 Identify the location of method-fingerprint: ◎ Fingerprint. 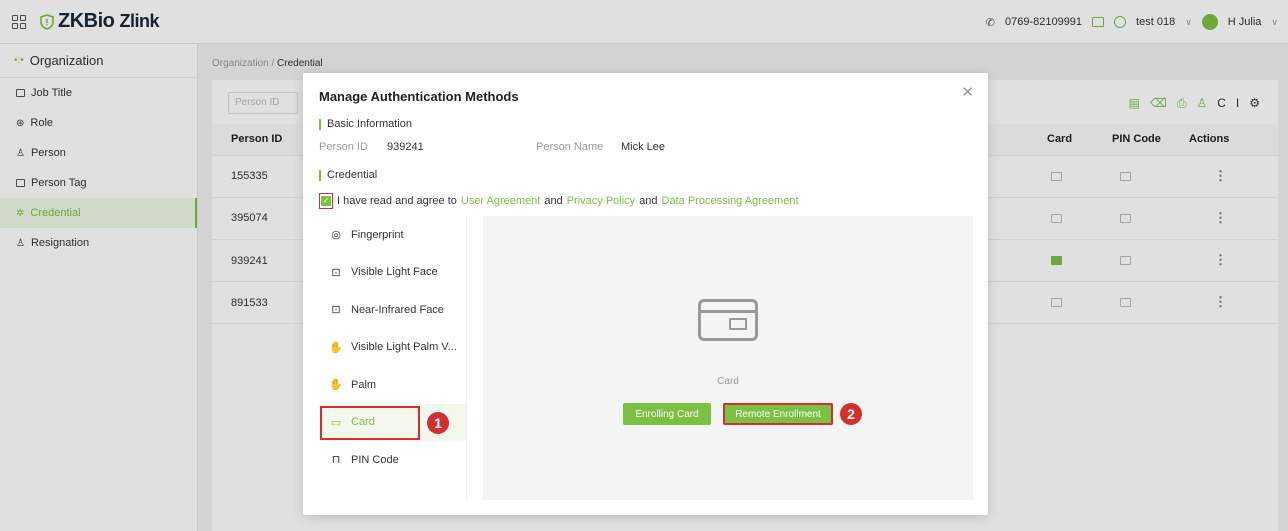
(392, 235).